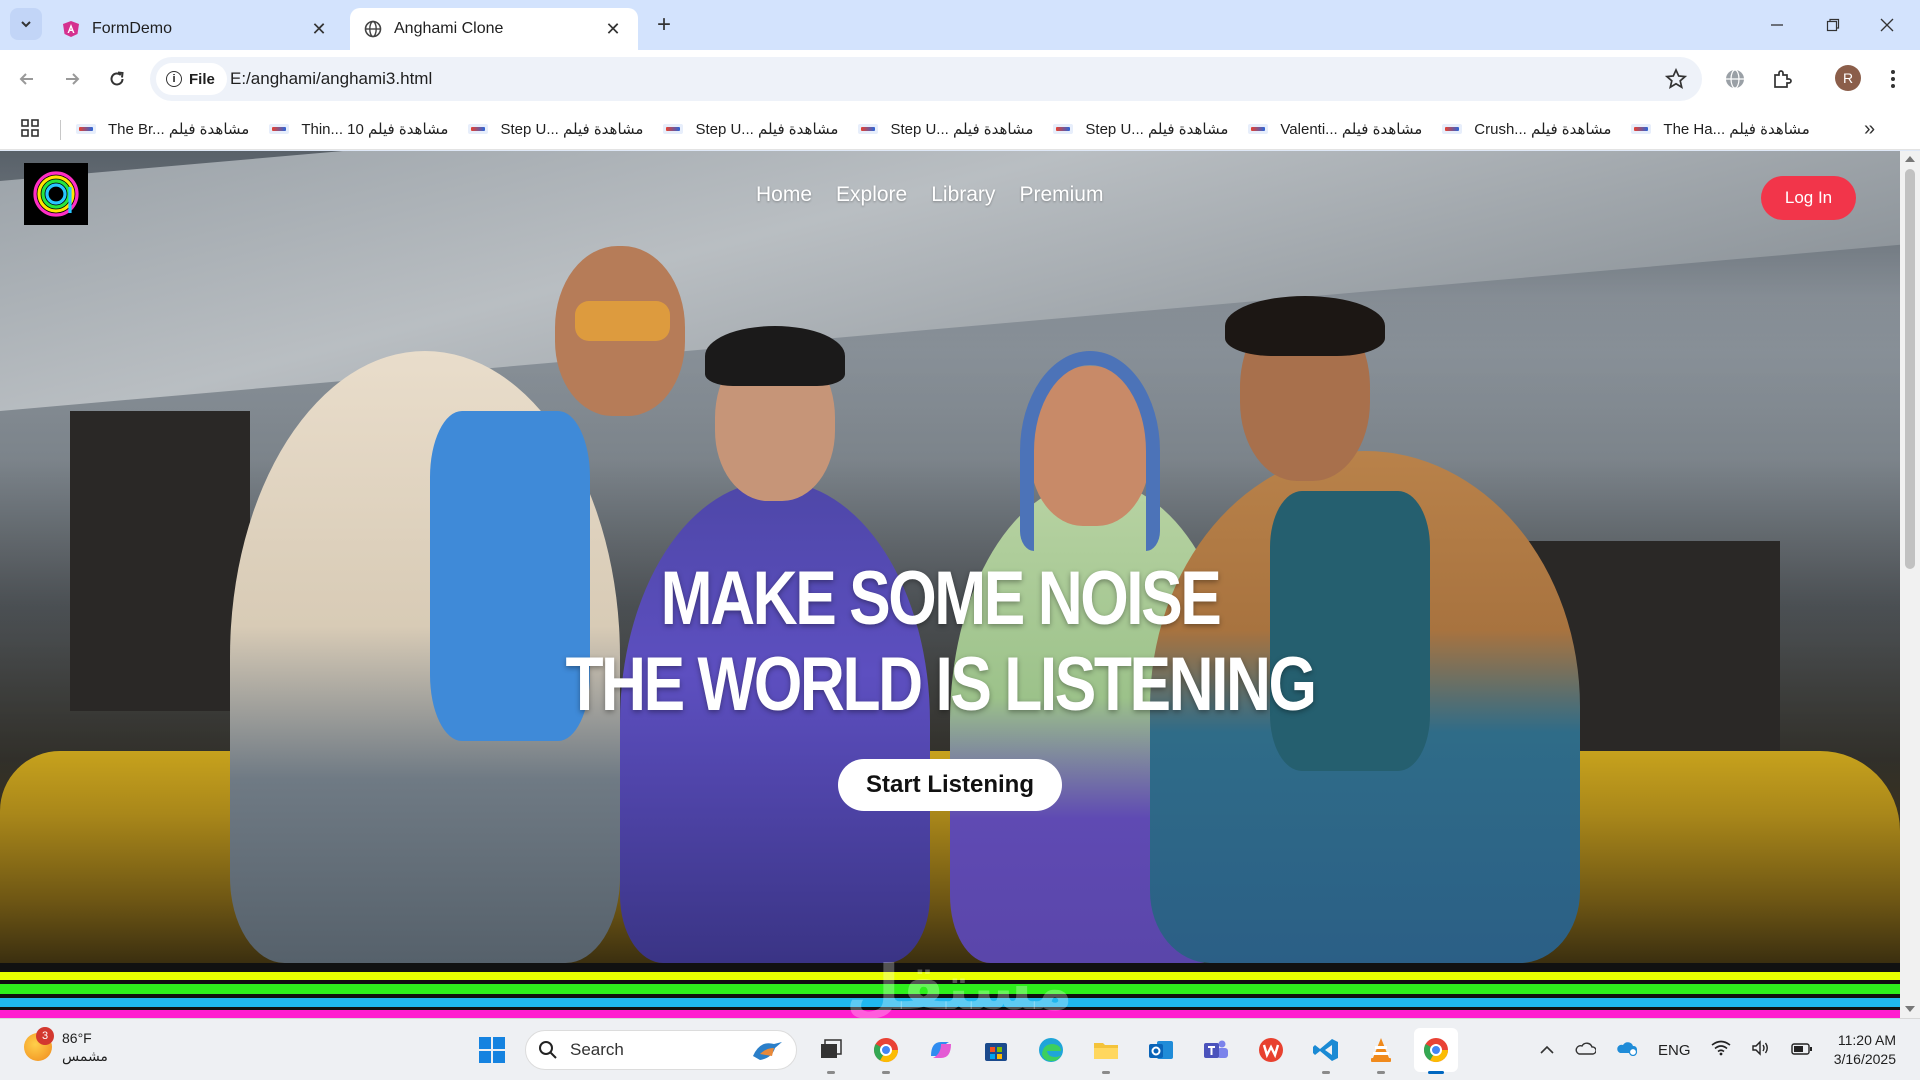 The image size is (1920, 1080). What do you see at coordinates (1808, 198) in the screenshot?
I see `login-button: Log In` at bounding box center [1808, 198].